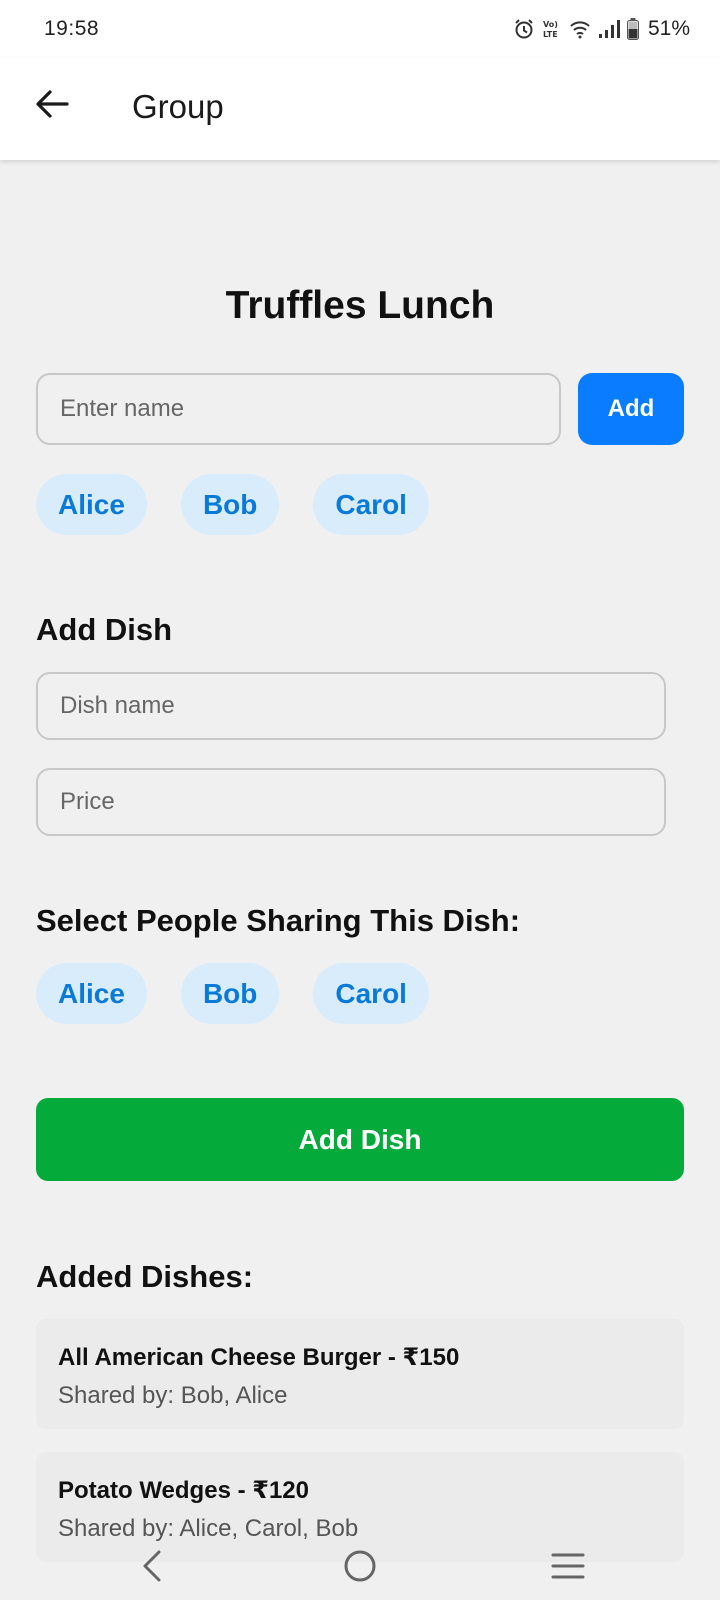 This screenshot has width=720, height=1600. I want to click on member-chips: Alice Bob Carol, so click(232, 504).